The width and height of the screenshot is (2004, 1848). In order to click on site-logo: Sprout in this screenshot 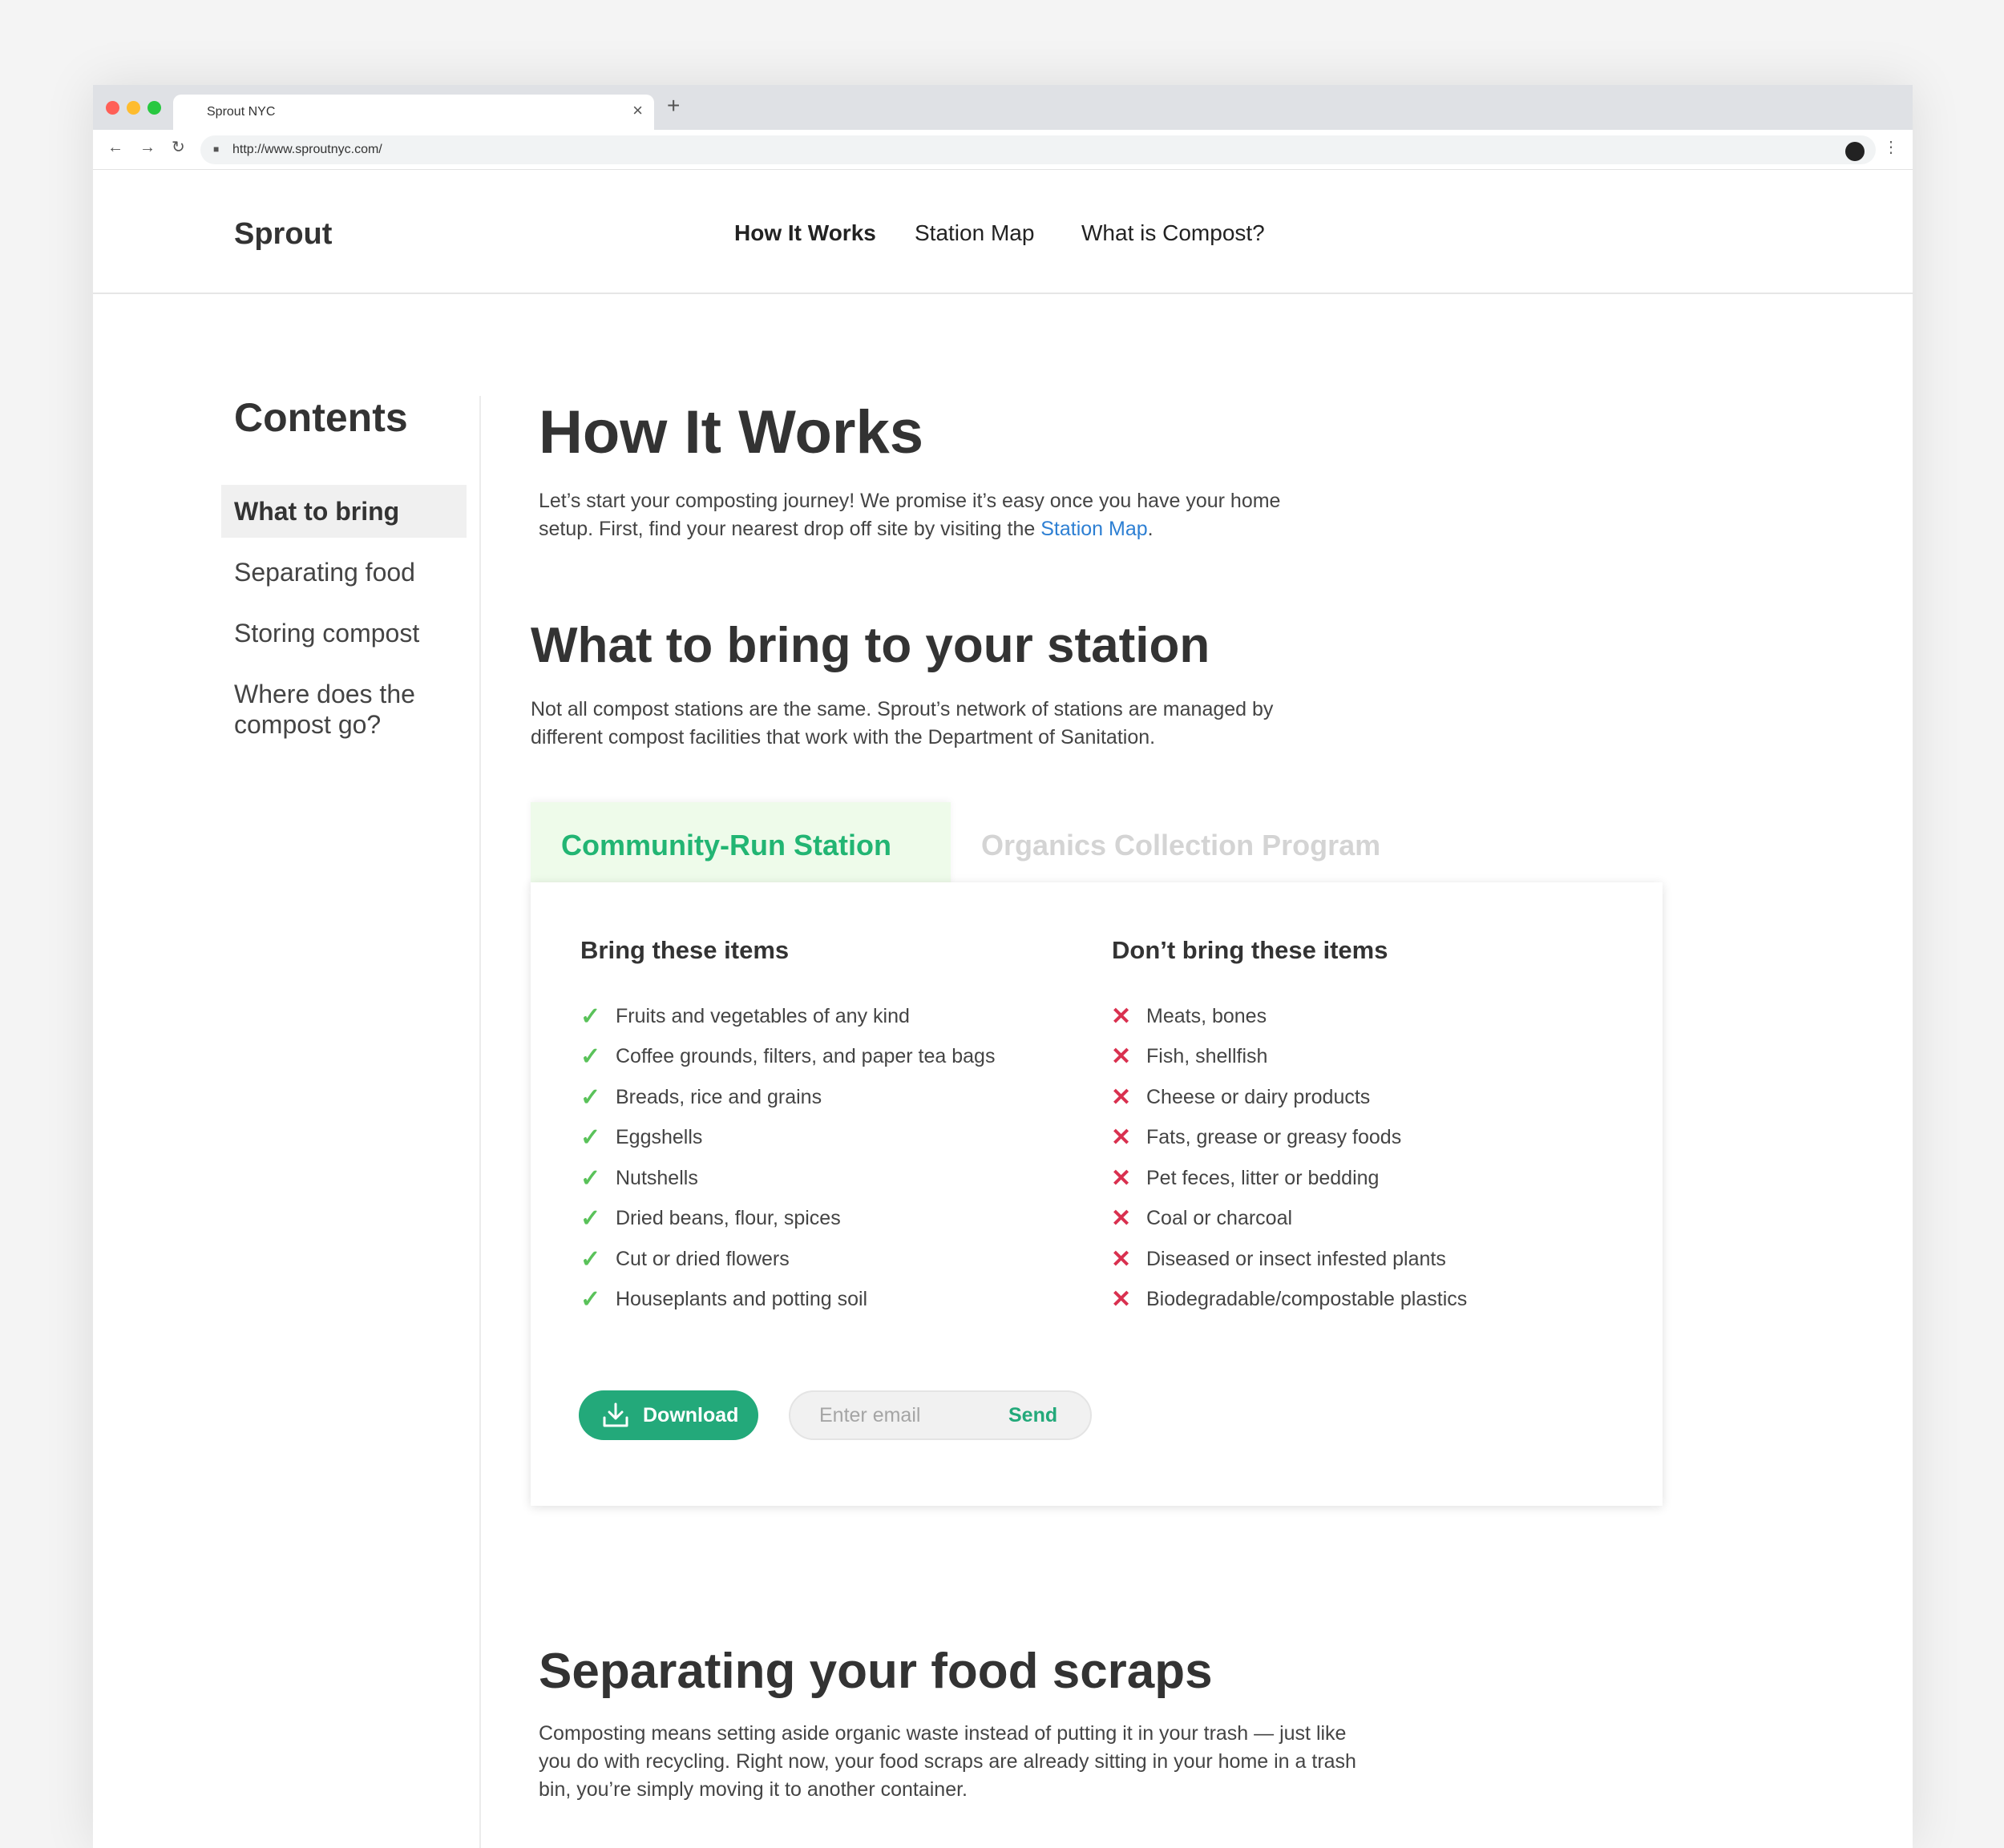, I will do `click(283, 234)`.